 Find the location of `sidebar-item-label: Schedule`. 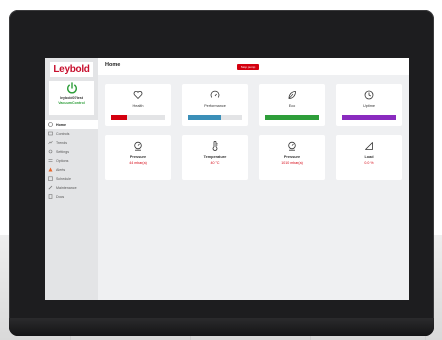

sidebar-item-label: Schedule is located at coordinates (63, 178).